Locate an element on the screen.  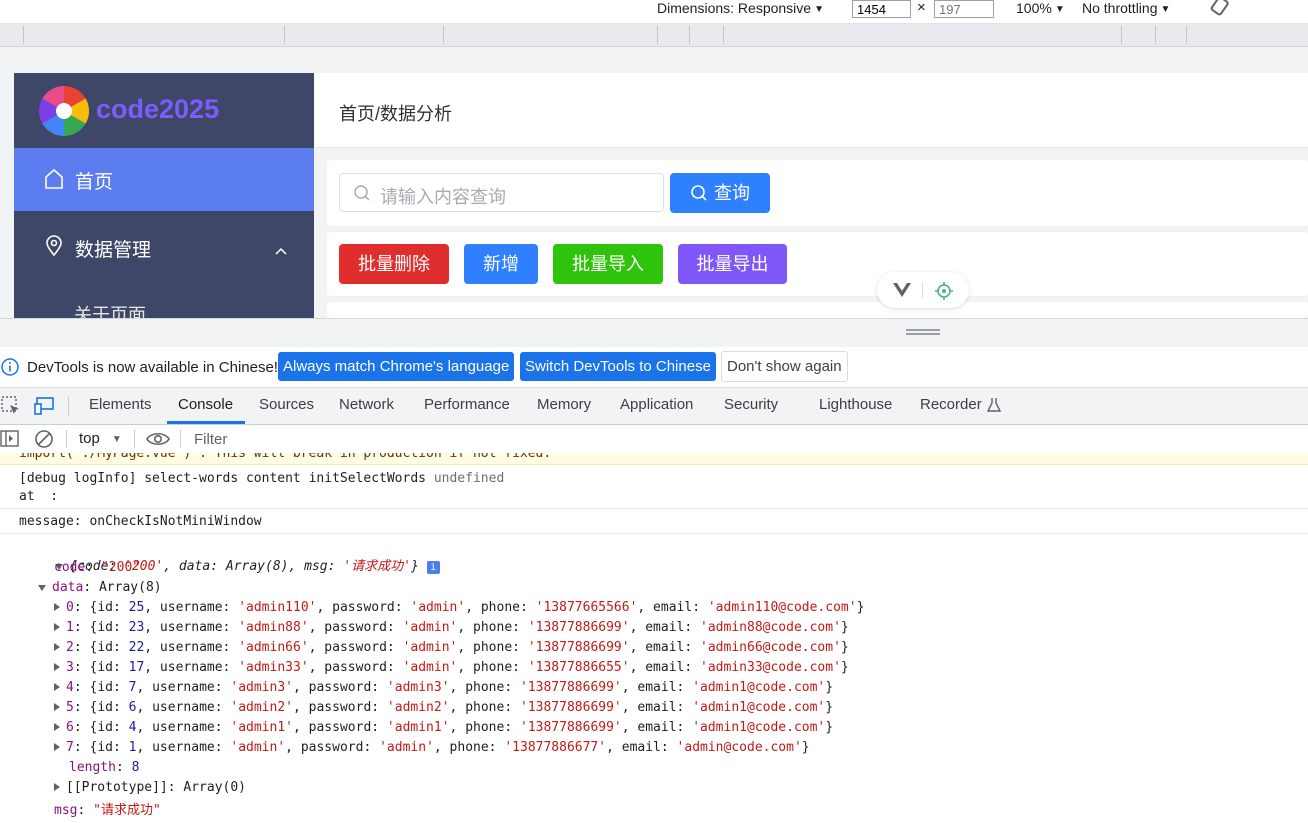
location-pin-icon is located at coordinates (54, 249).